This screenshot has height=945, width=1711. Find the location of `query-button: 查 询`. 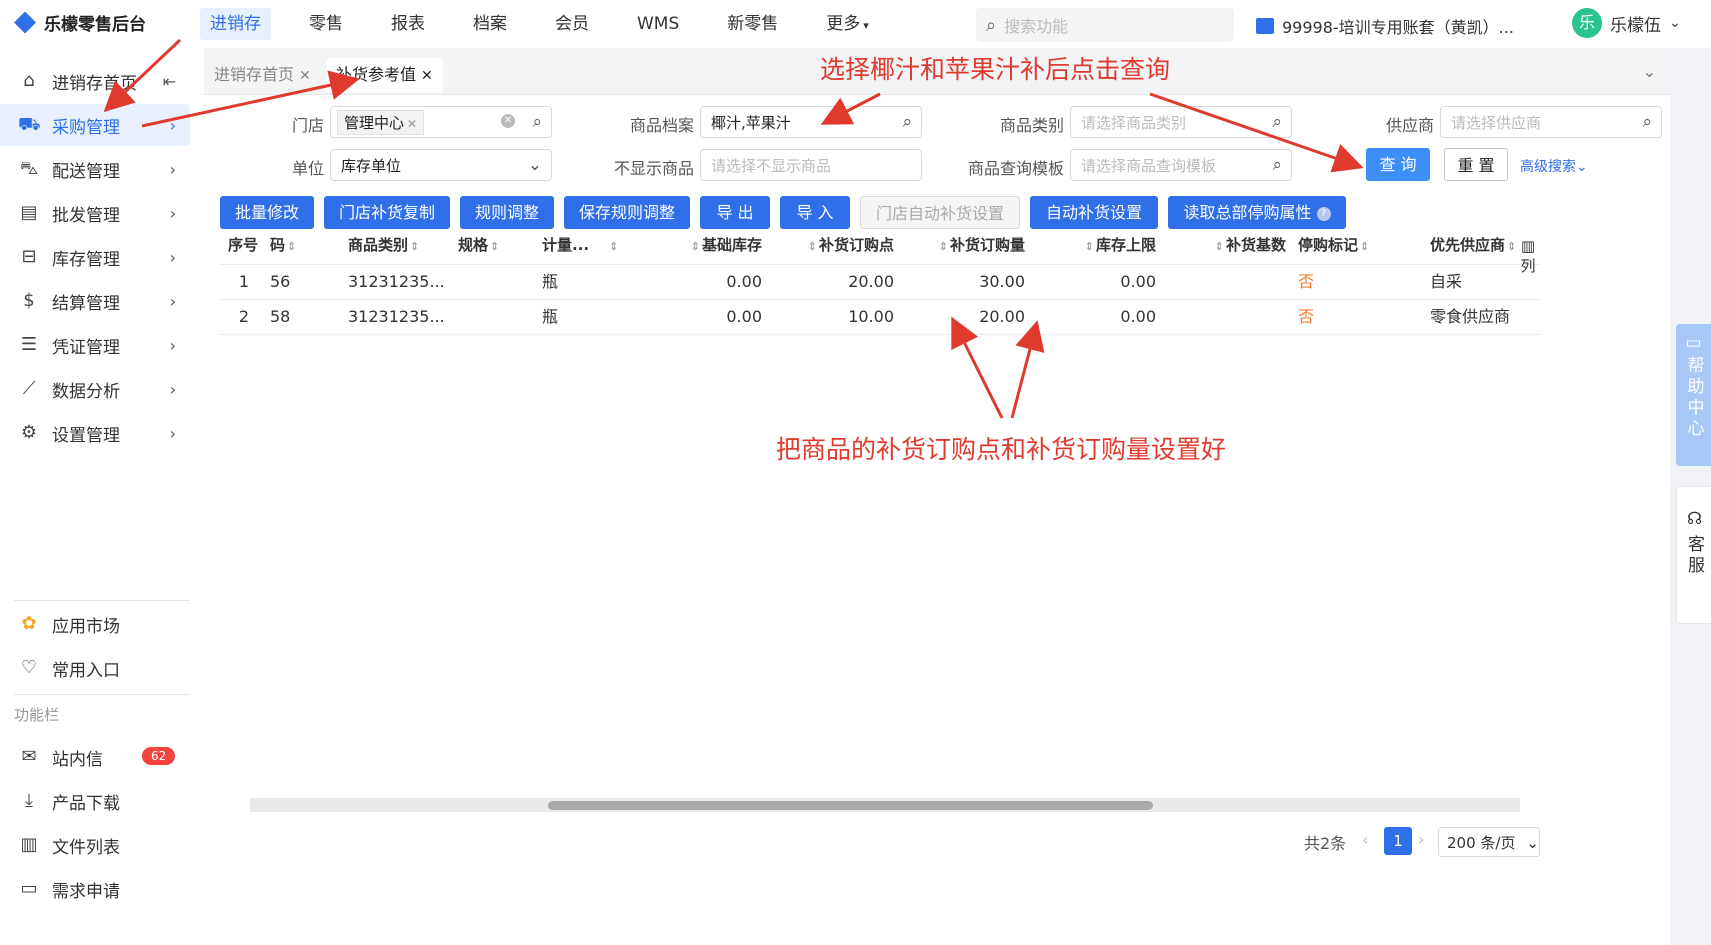

query-button: 查 询 is located at coordinates (1398, 164).